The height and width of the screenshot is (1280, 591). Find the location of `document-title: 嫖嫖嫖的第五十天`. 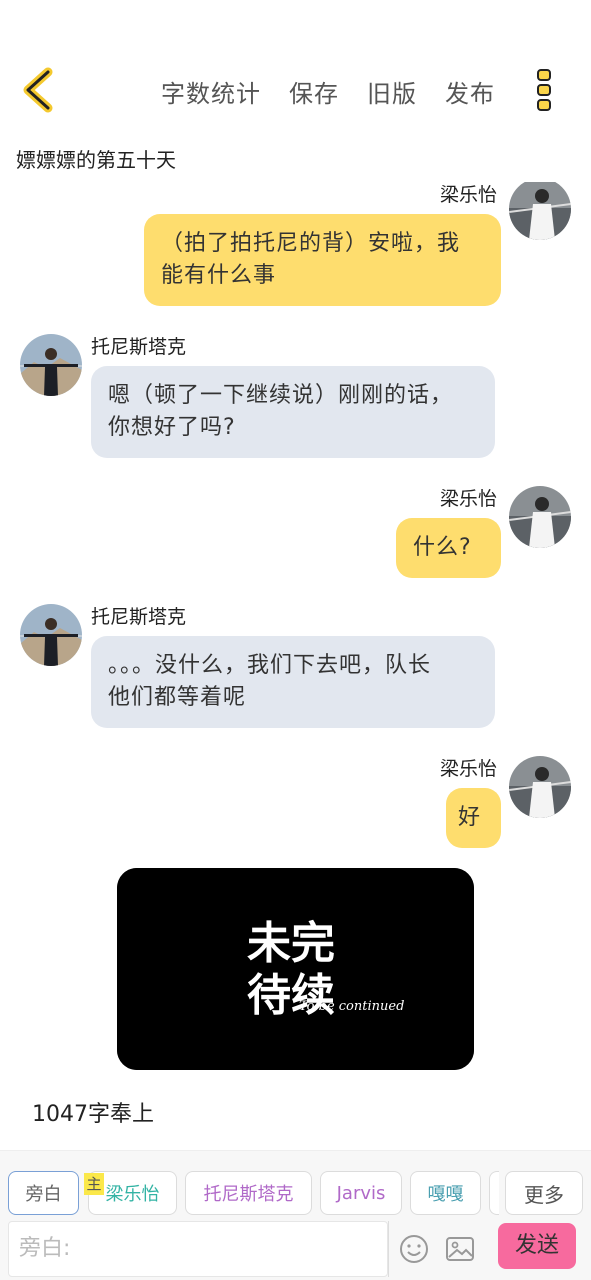

document-title: 嫖嫖嫖的第五十天 is located at coordinates (96, 160).